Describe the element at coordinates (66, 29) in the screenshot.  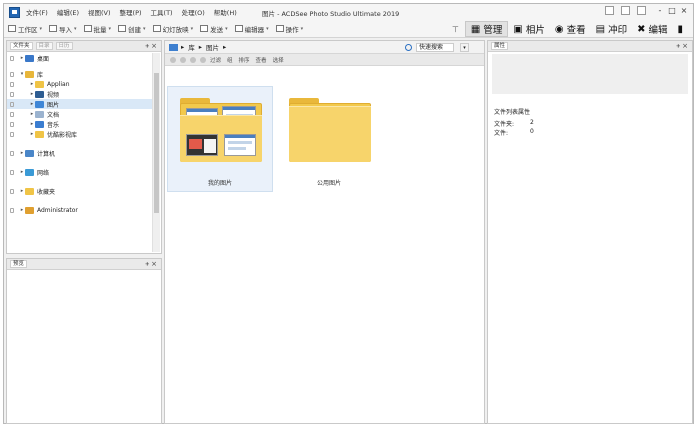
I see `tool-label: 导入` at that location.